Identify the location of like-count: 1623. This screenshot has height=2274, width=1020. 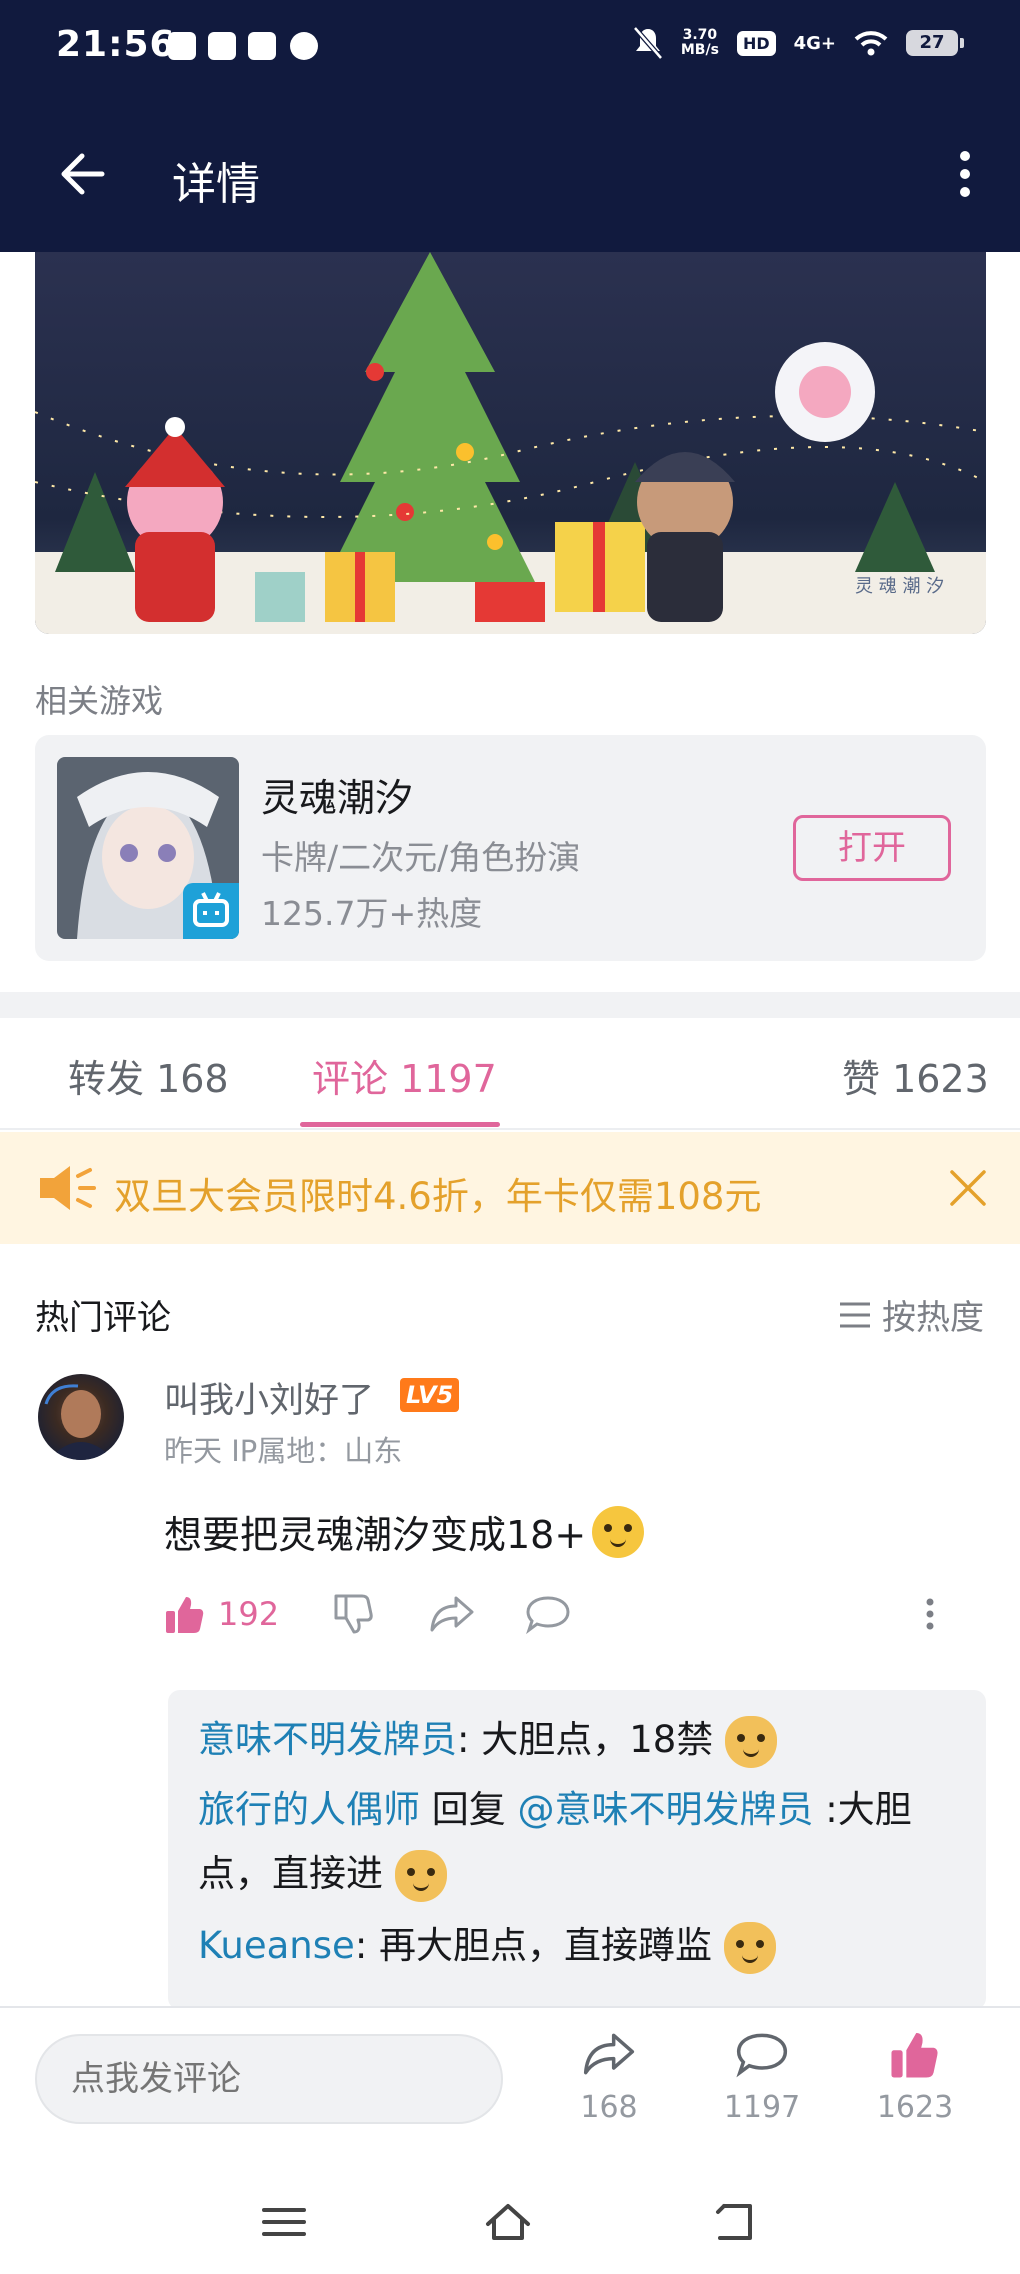
(915, 2107).